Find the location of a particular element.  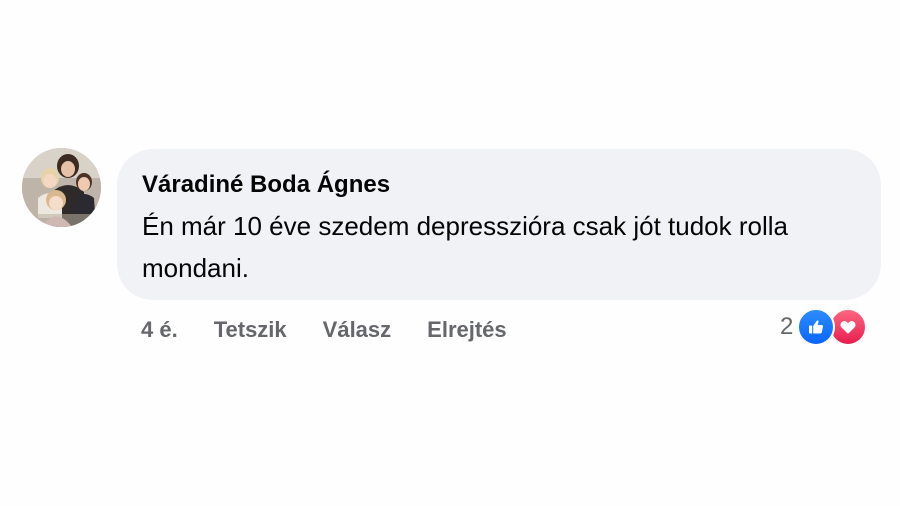

like-icon is located at coordinates (816, 327).